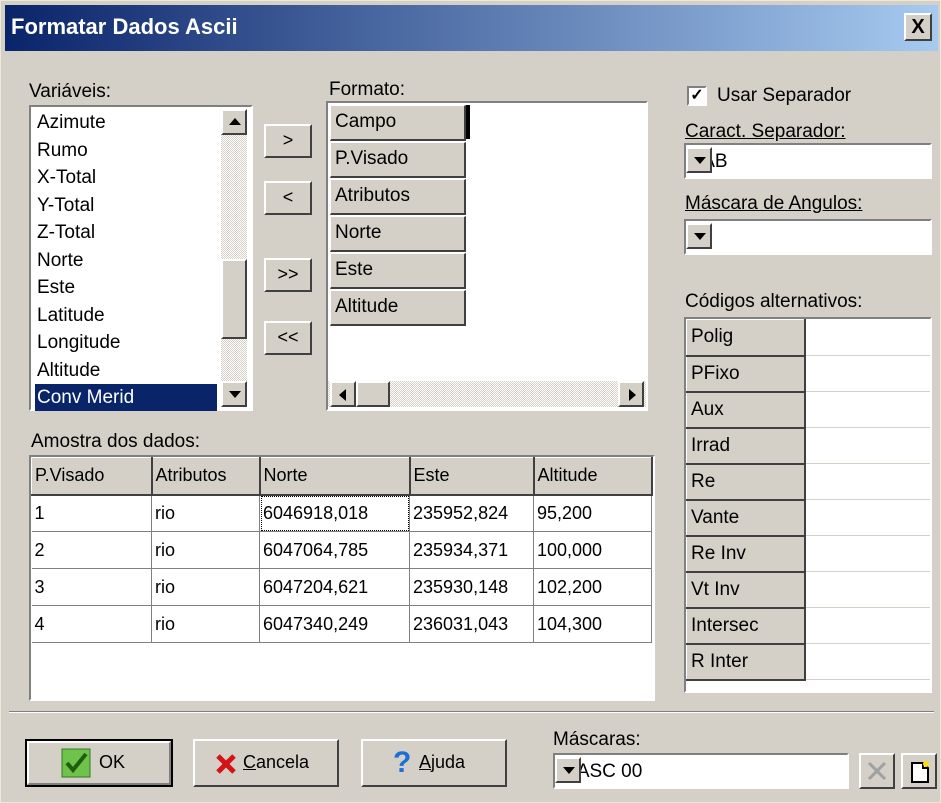 Image resolution: width=941 pixels, height=803 pixels. I want to click on formato-field: Este, so click(398, 271).